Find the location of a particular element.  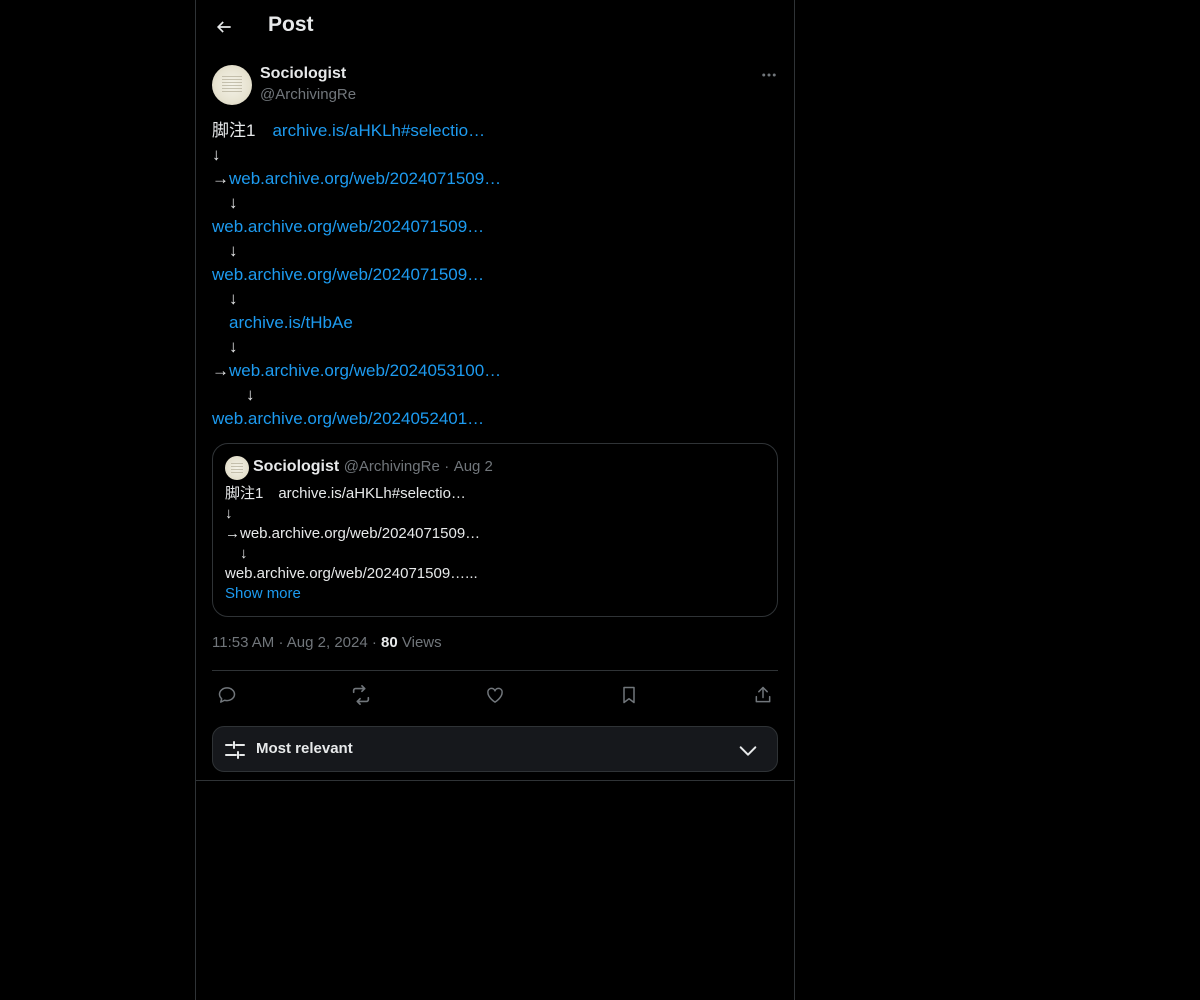

author-name: Sociologist is located at coordinates (303, 74).